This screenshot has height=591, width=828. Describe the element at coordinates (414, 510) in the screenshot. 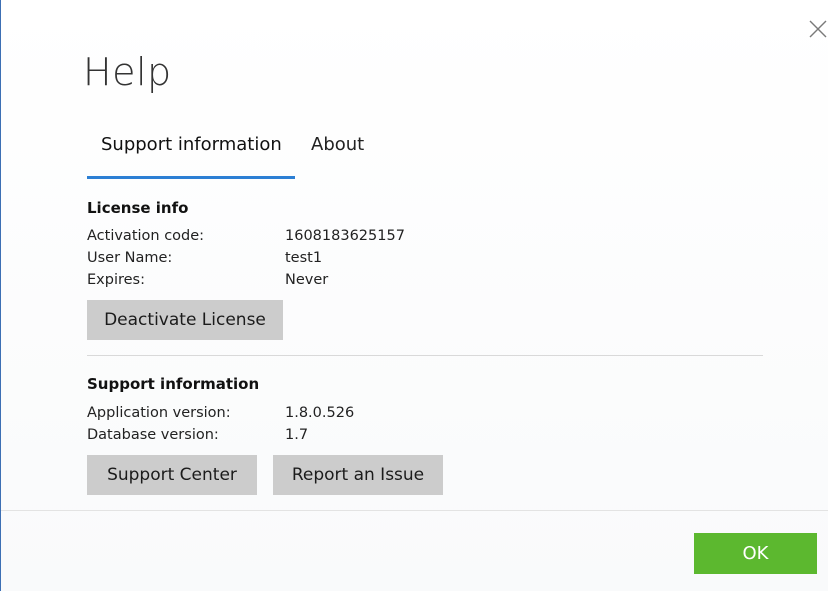

I see `footer-divider` at that location.